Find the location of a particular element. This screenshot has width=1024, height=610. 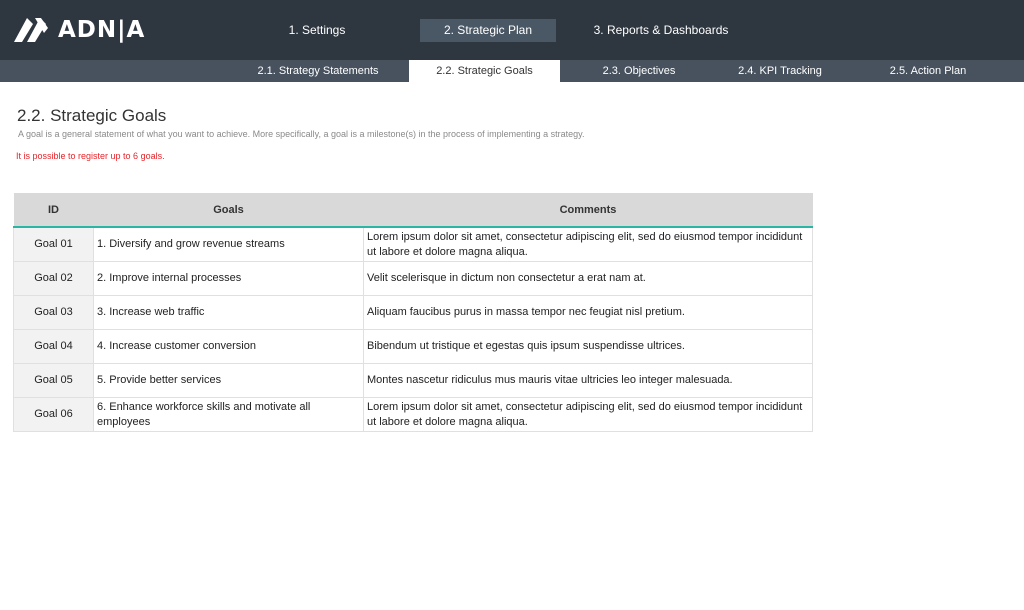

goal-id-cell: Goal 05 is located at coordinates (53, 380).